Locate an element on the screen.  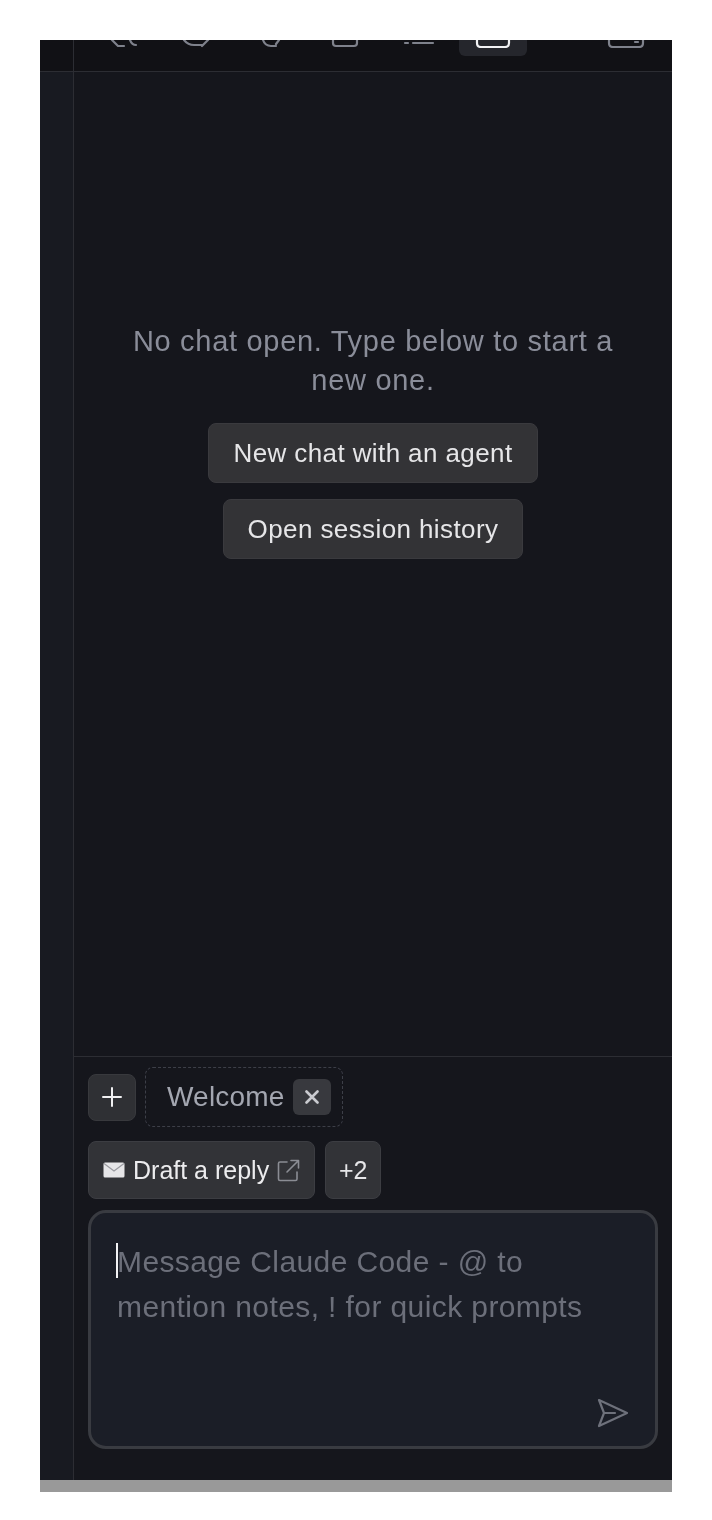
envelope-icon is located at coordinates (114, 1170).